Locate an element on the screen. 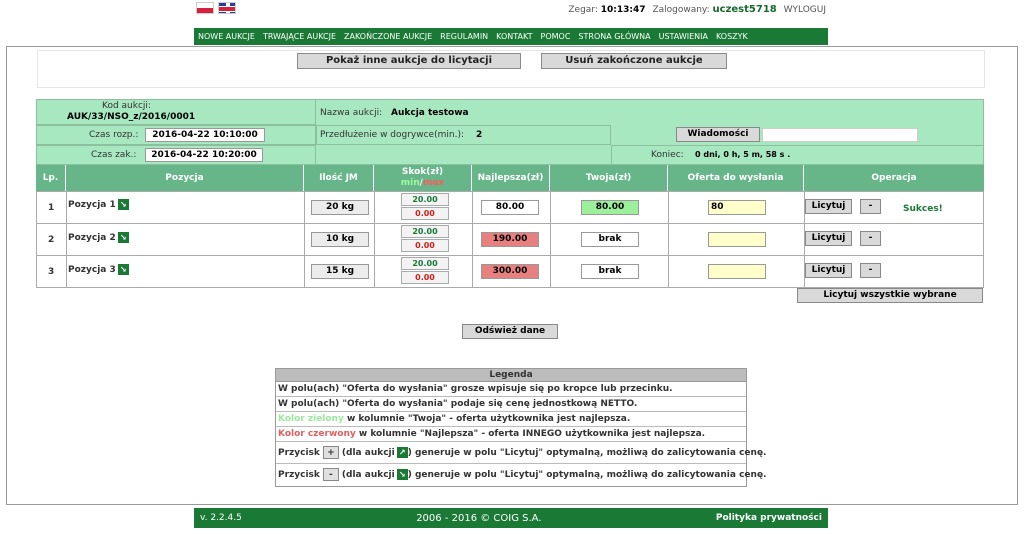 Image resolution: width=1024 pixels, height=534 pixels. english-flag-icon is located at coordinates (227, 8).